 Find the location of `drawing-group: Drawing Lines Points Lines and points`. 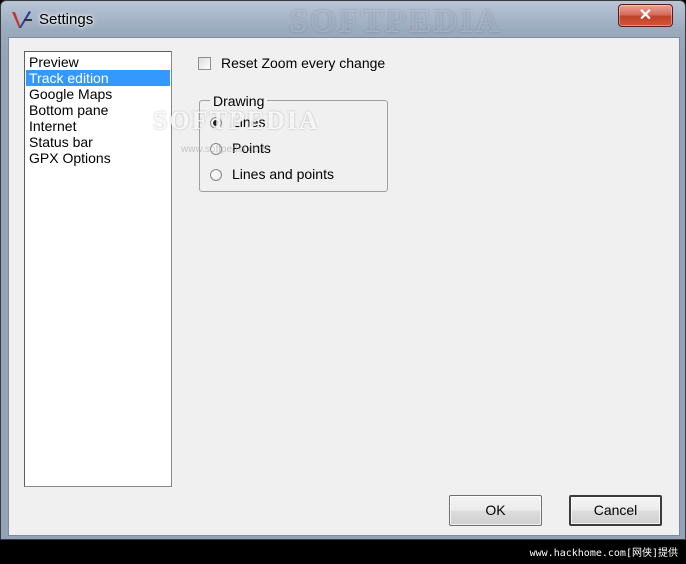

drawing-group: Drawing Lines Points Lines and points is located at coordinates (293, 142).